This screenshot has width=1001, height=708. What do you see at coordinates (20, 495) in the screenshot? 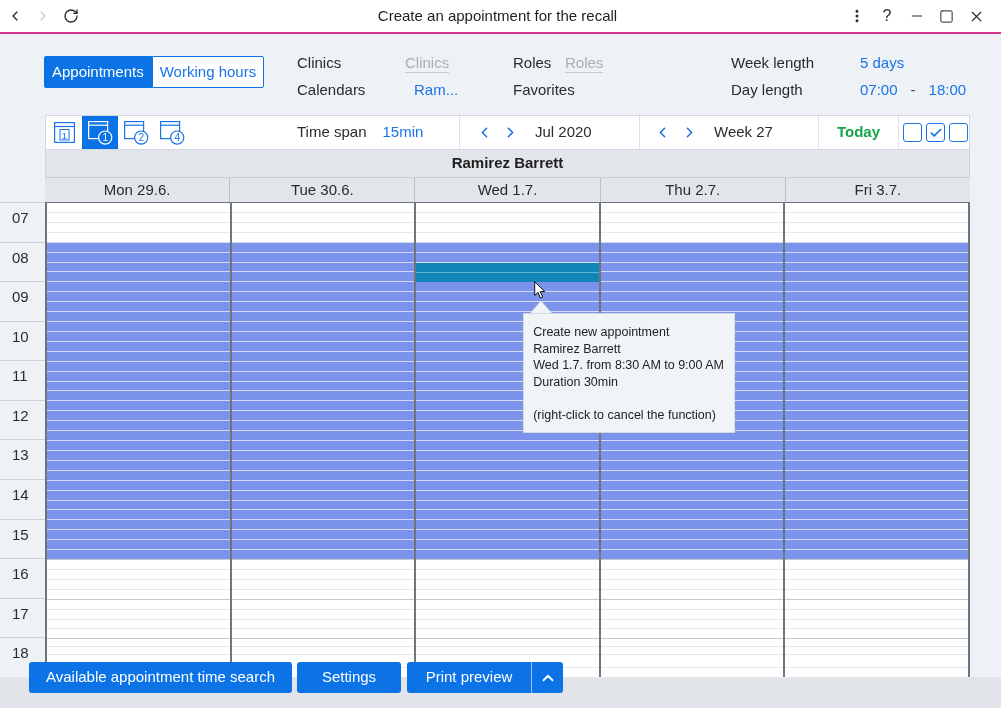
I see `hour-label: 14` at bounding box center [20, 495].